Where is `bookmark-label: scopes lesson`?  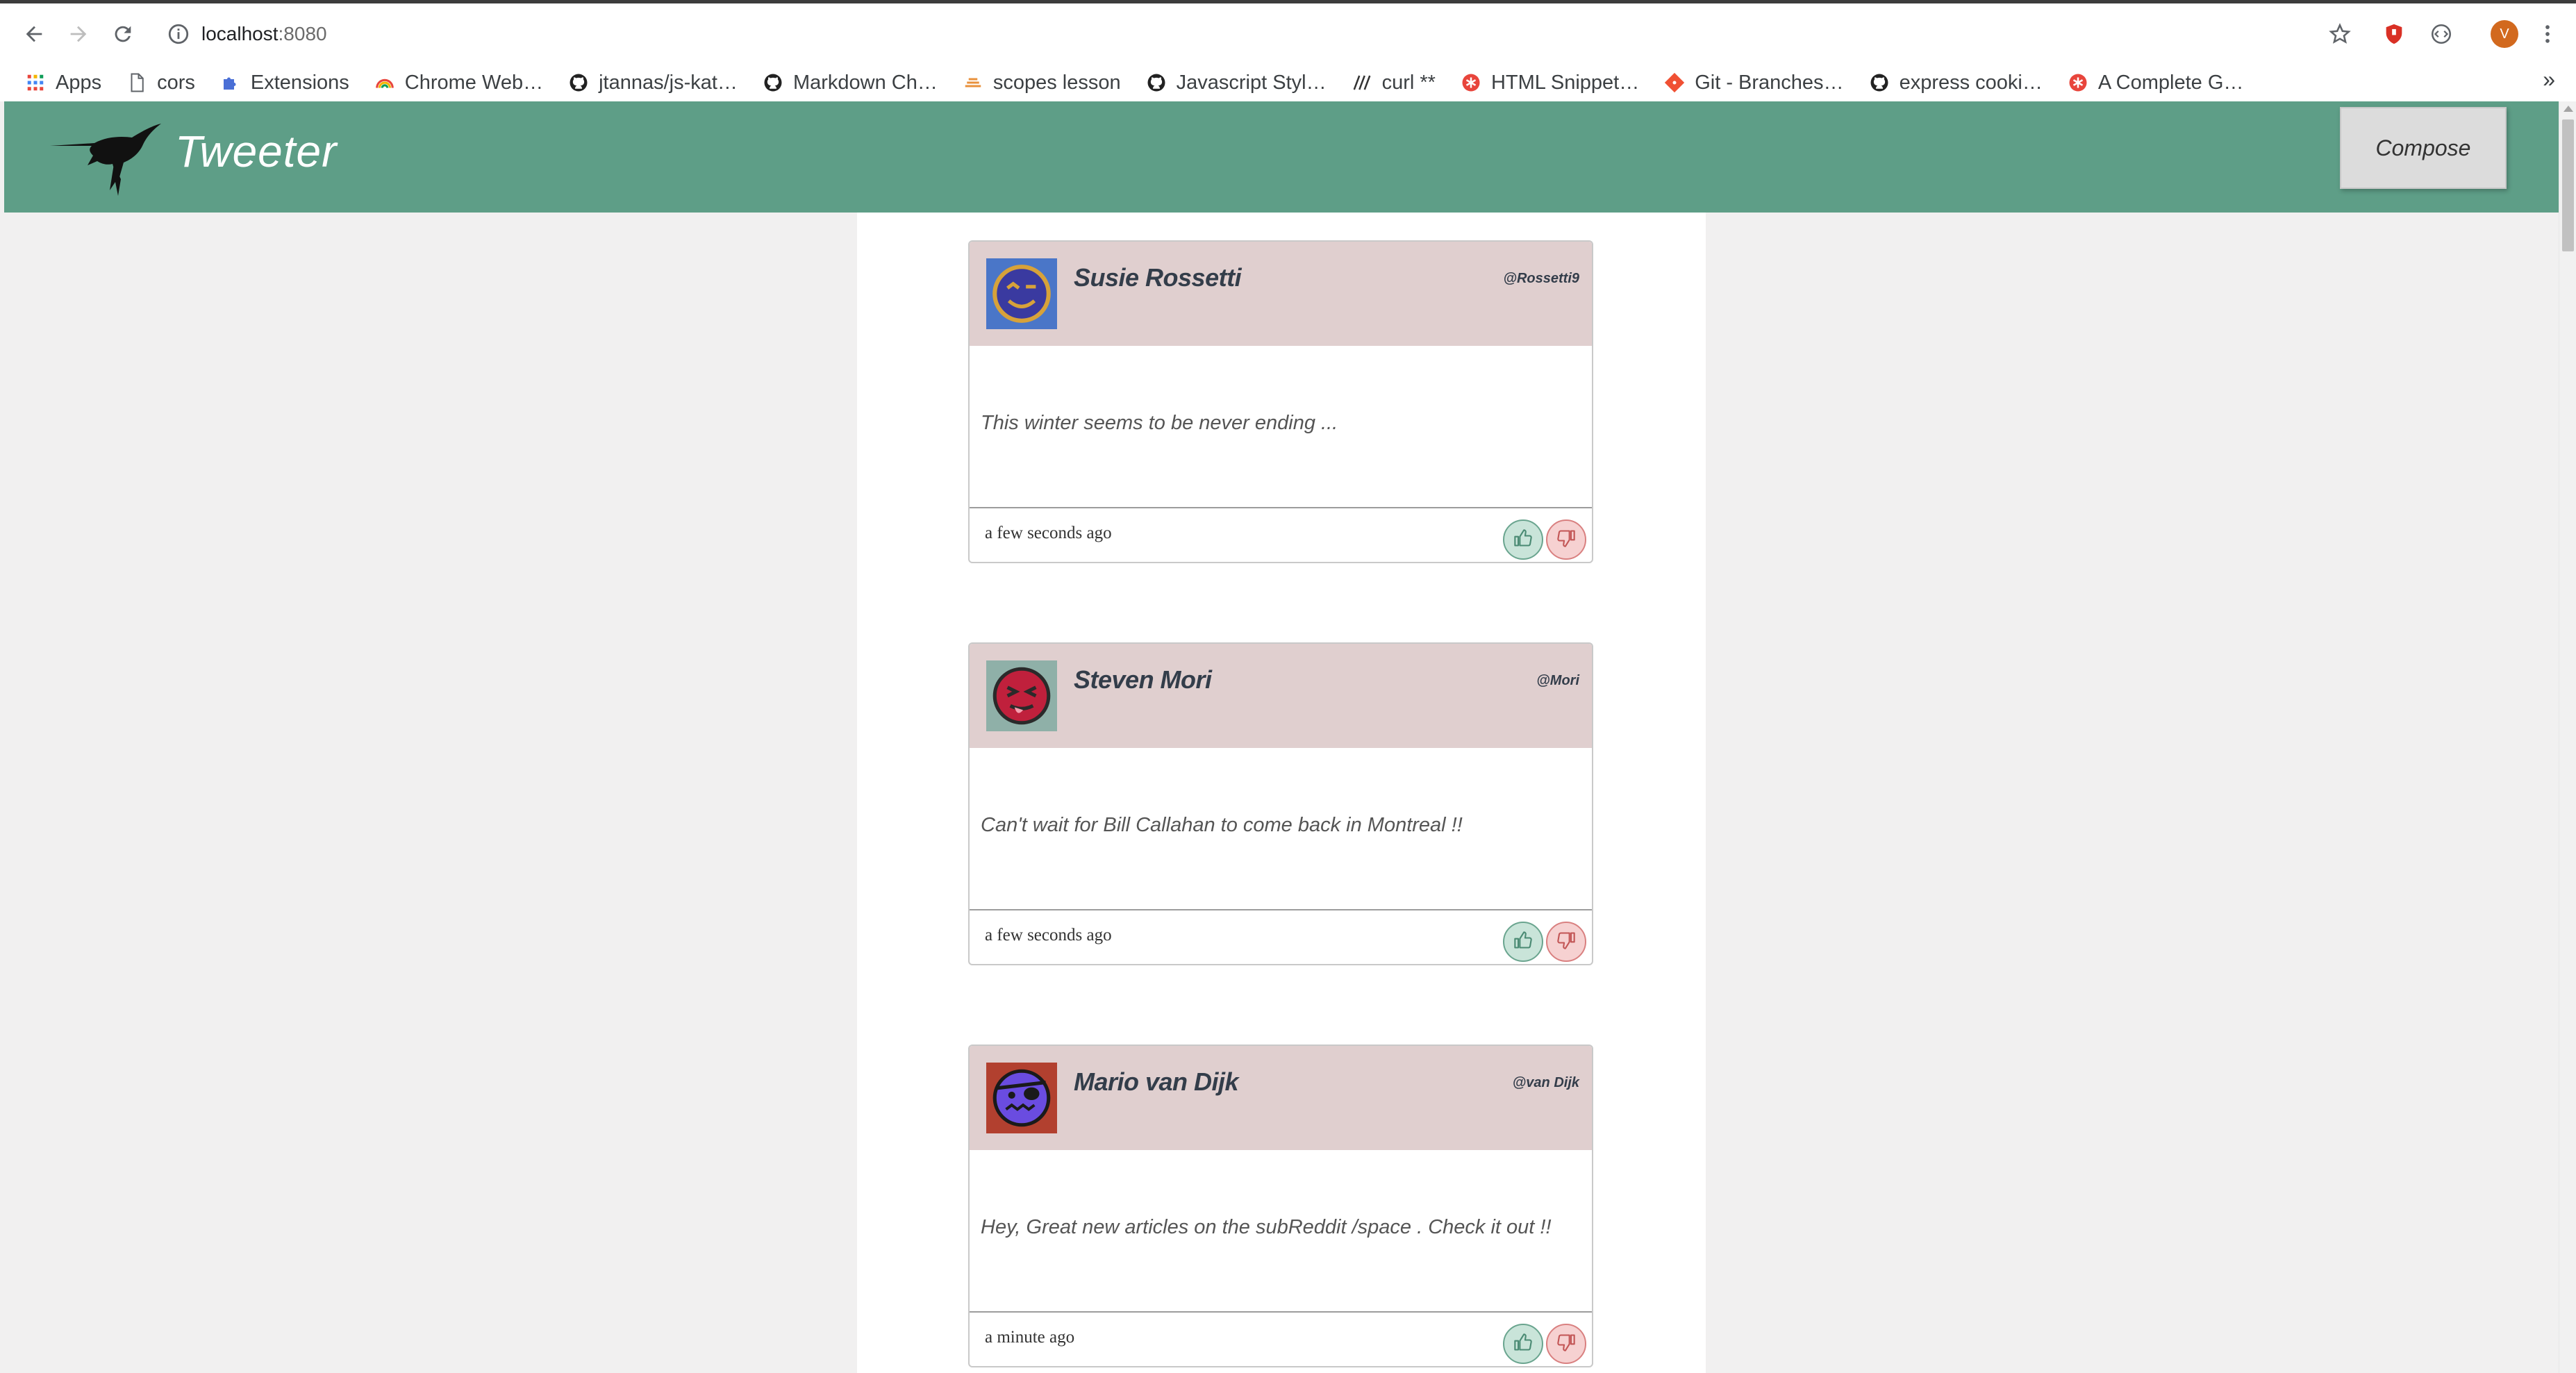 bookmark-label: scopes lesson is located at coordinates (1056, 82).